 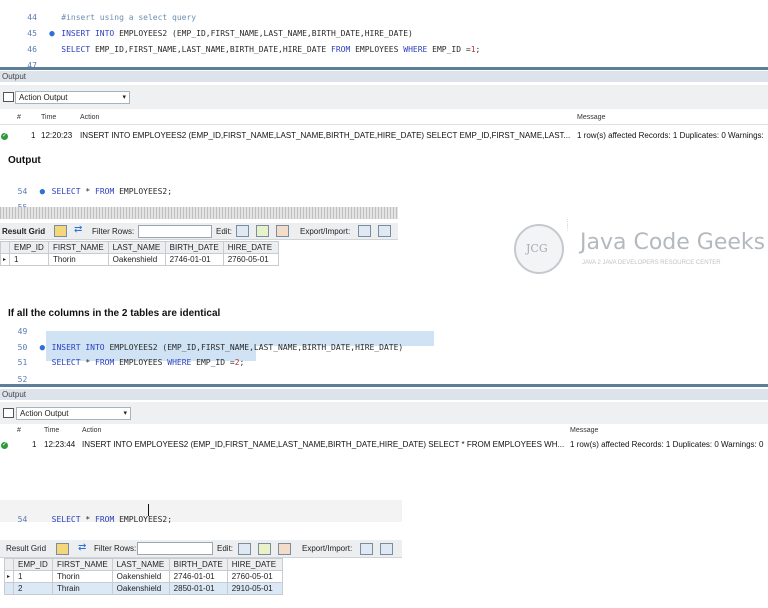 What do you see at coordinates (198, 588) in the screenshot?
I see `table-cell: 2850-01-01` at bounding box center [198, 588].